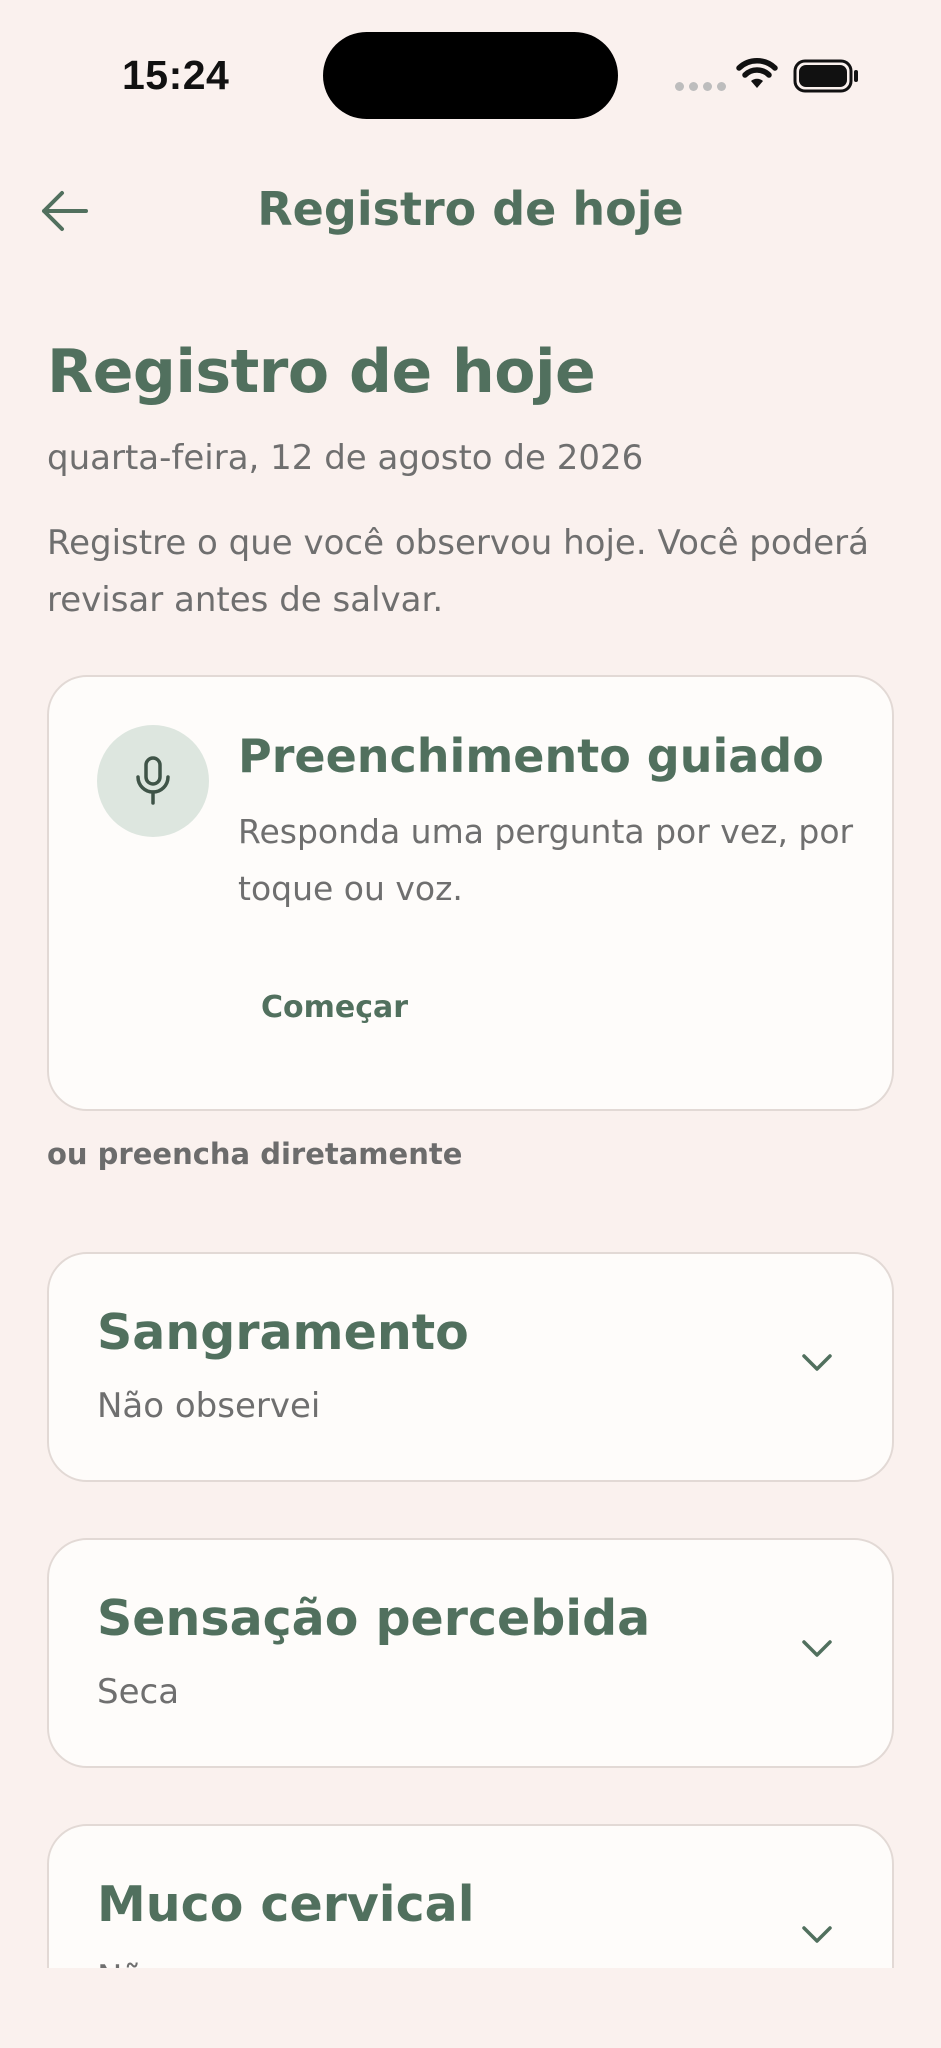 The image size is (941, 2048). I want to click on status-bar: 15:24, so click(470, 75).